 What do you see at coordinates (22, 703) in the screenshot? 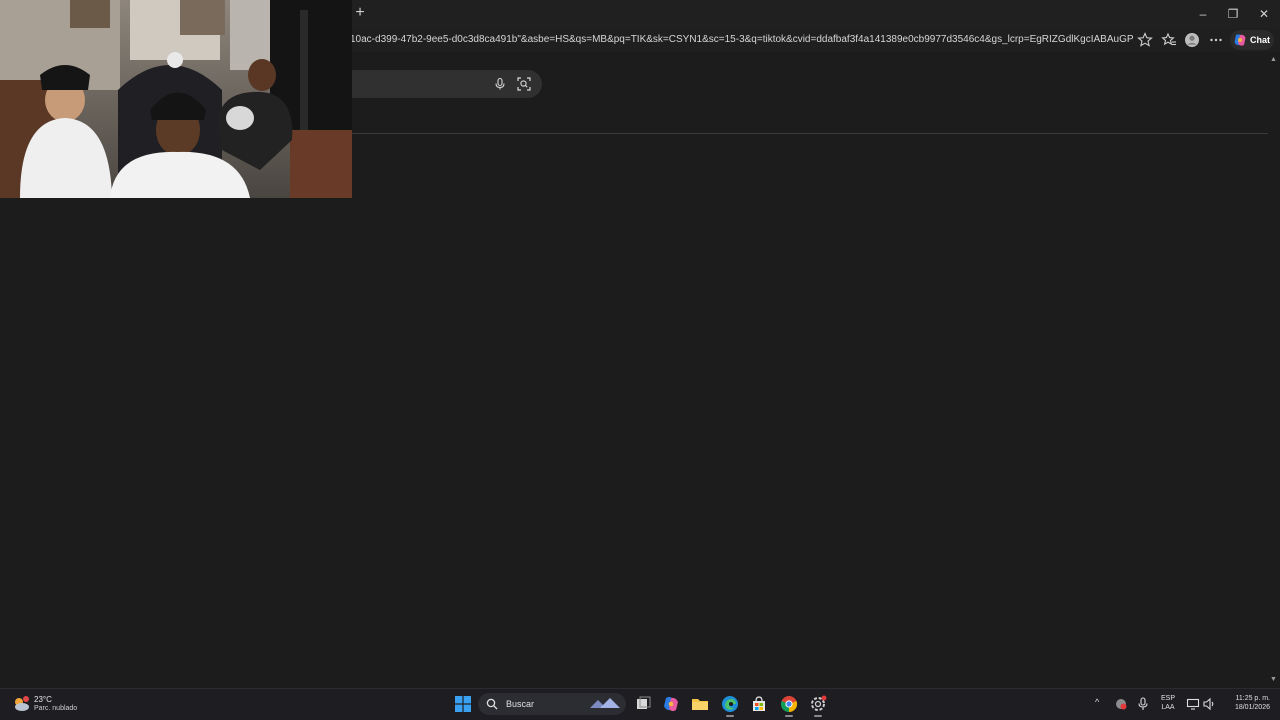
I see `weather-icon` at bounding box center [22, 703].